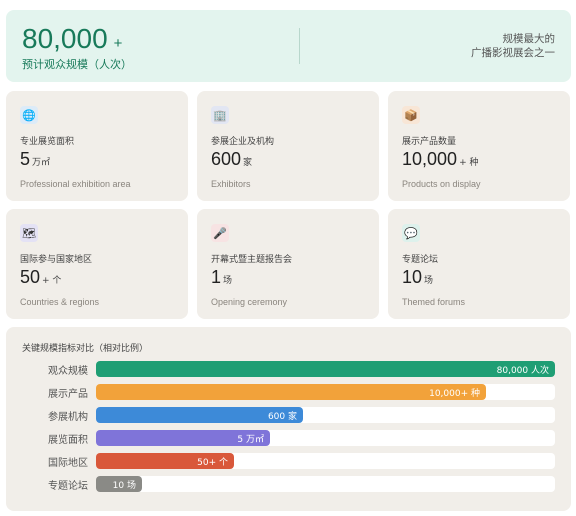 The width and height of the screenshot is (576, 516). What do you see at coordinates (75, 184) in the screenshot?
I see `stat-english-label: Professional exhibition area` at bounding box center [75, 184].